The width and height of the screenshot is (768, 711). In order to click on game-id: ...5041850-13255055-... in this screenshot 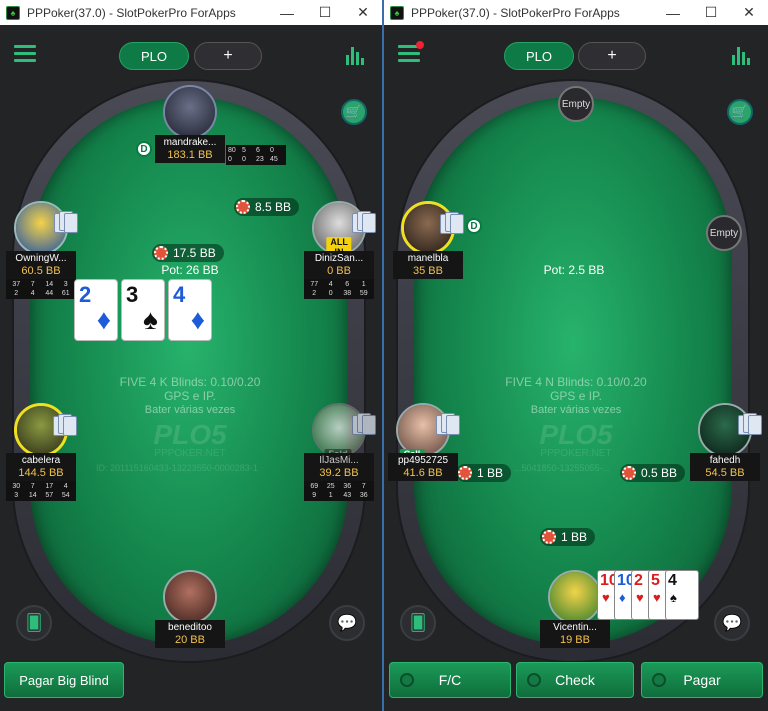, I will do `click(562, 468)`.